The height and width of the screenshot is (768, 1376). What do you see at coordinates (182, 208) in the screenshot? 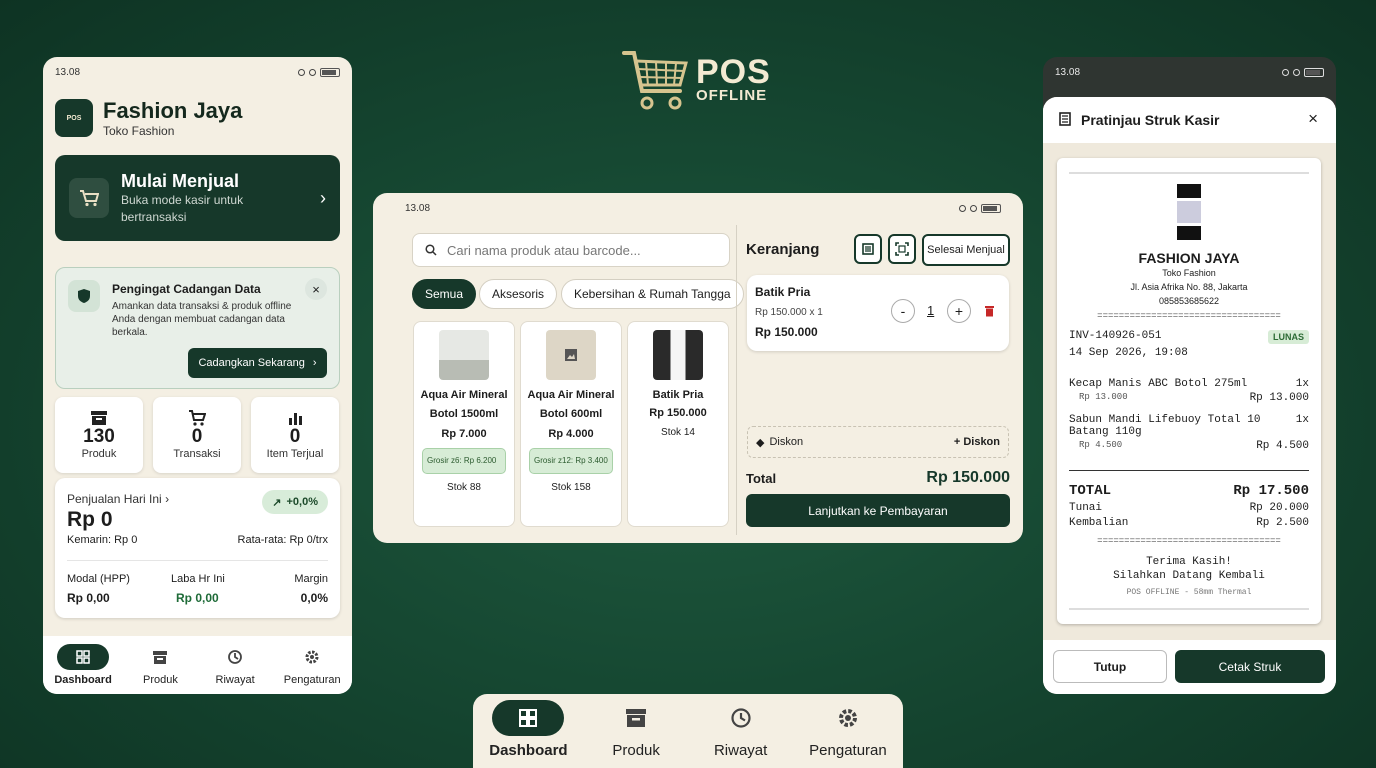
I see `start-selling-desc: Buka mode kasir untuk bertransaksi` at bounding box center [182, 208].